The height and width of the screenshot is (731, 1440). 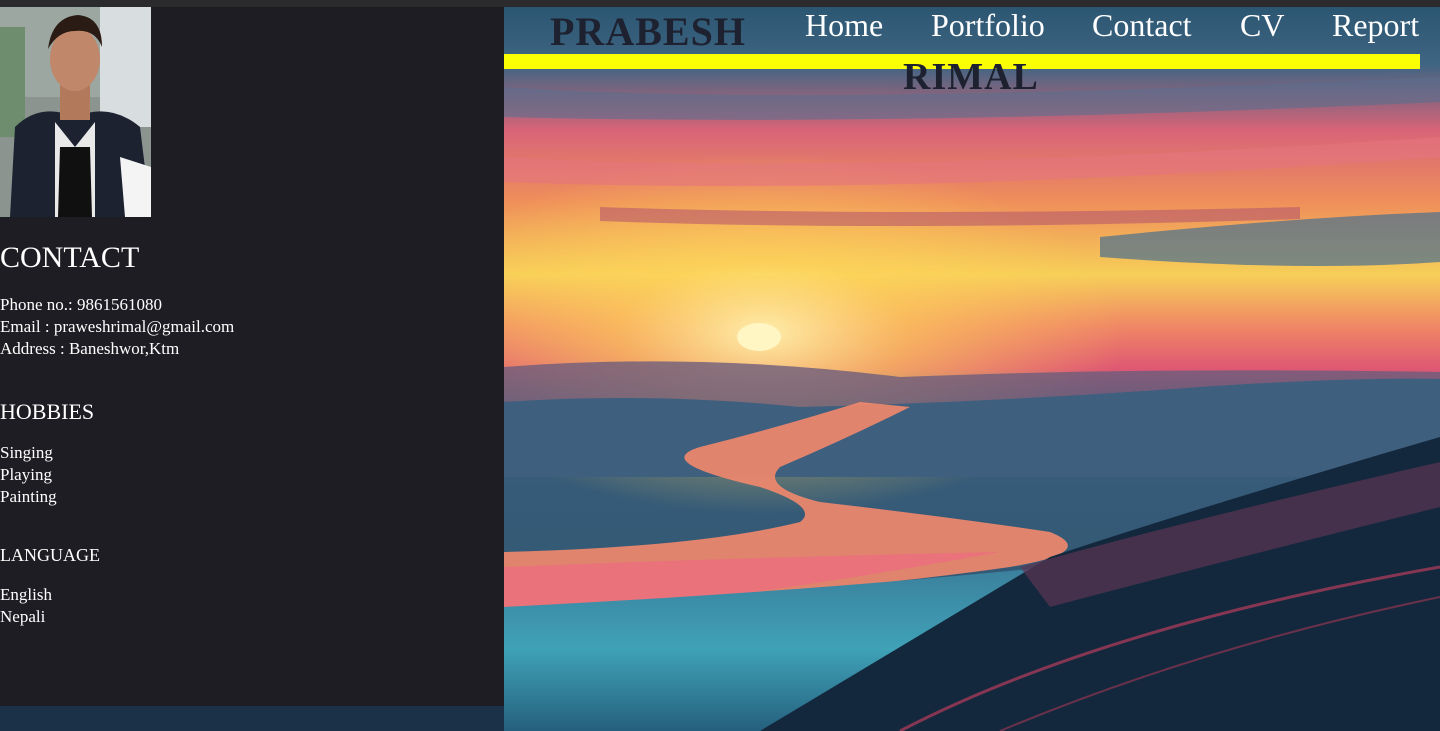 What do you see at coordinates (81, 304) in the screenshot?
I see `phone-line: Phone no.: 9861561080` at bounding box center [81, 304].